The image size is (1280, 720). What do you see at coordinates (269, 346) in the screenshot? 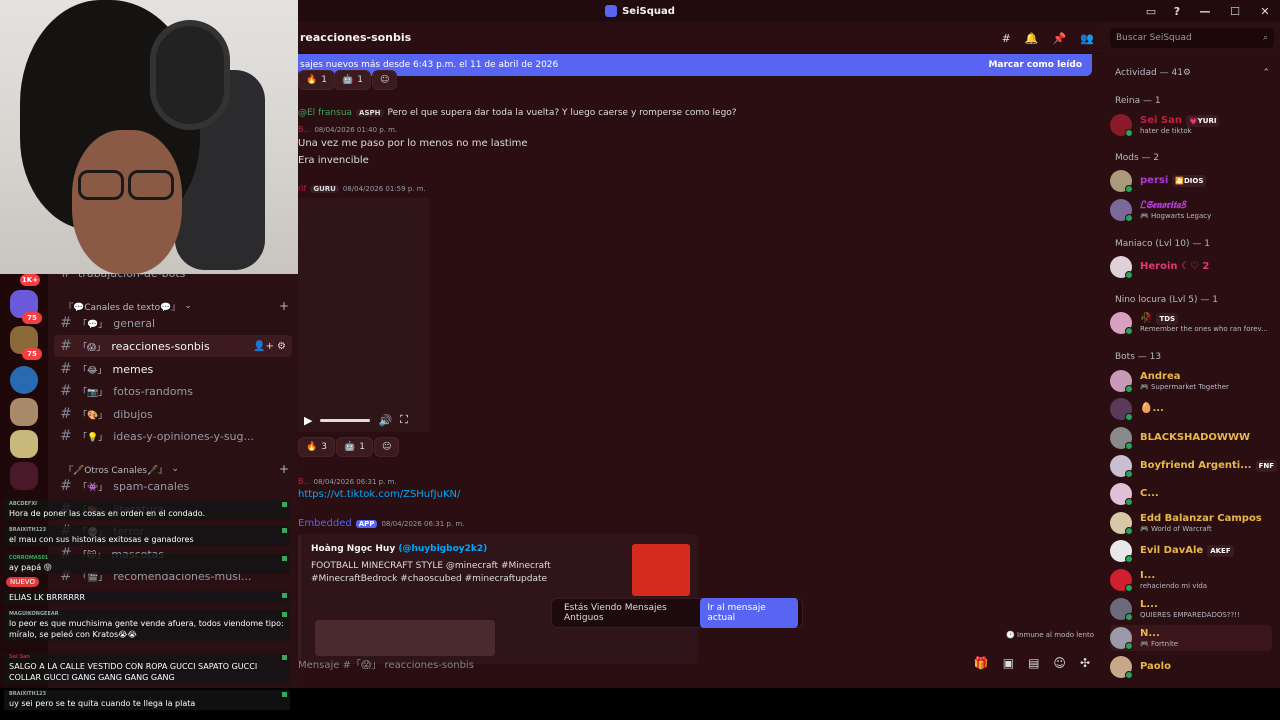
I see `channel-settings-icon: 👤+ ⚙` at bounding box center [269, 346].